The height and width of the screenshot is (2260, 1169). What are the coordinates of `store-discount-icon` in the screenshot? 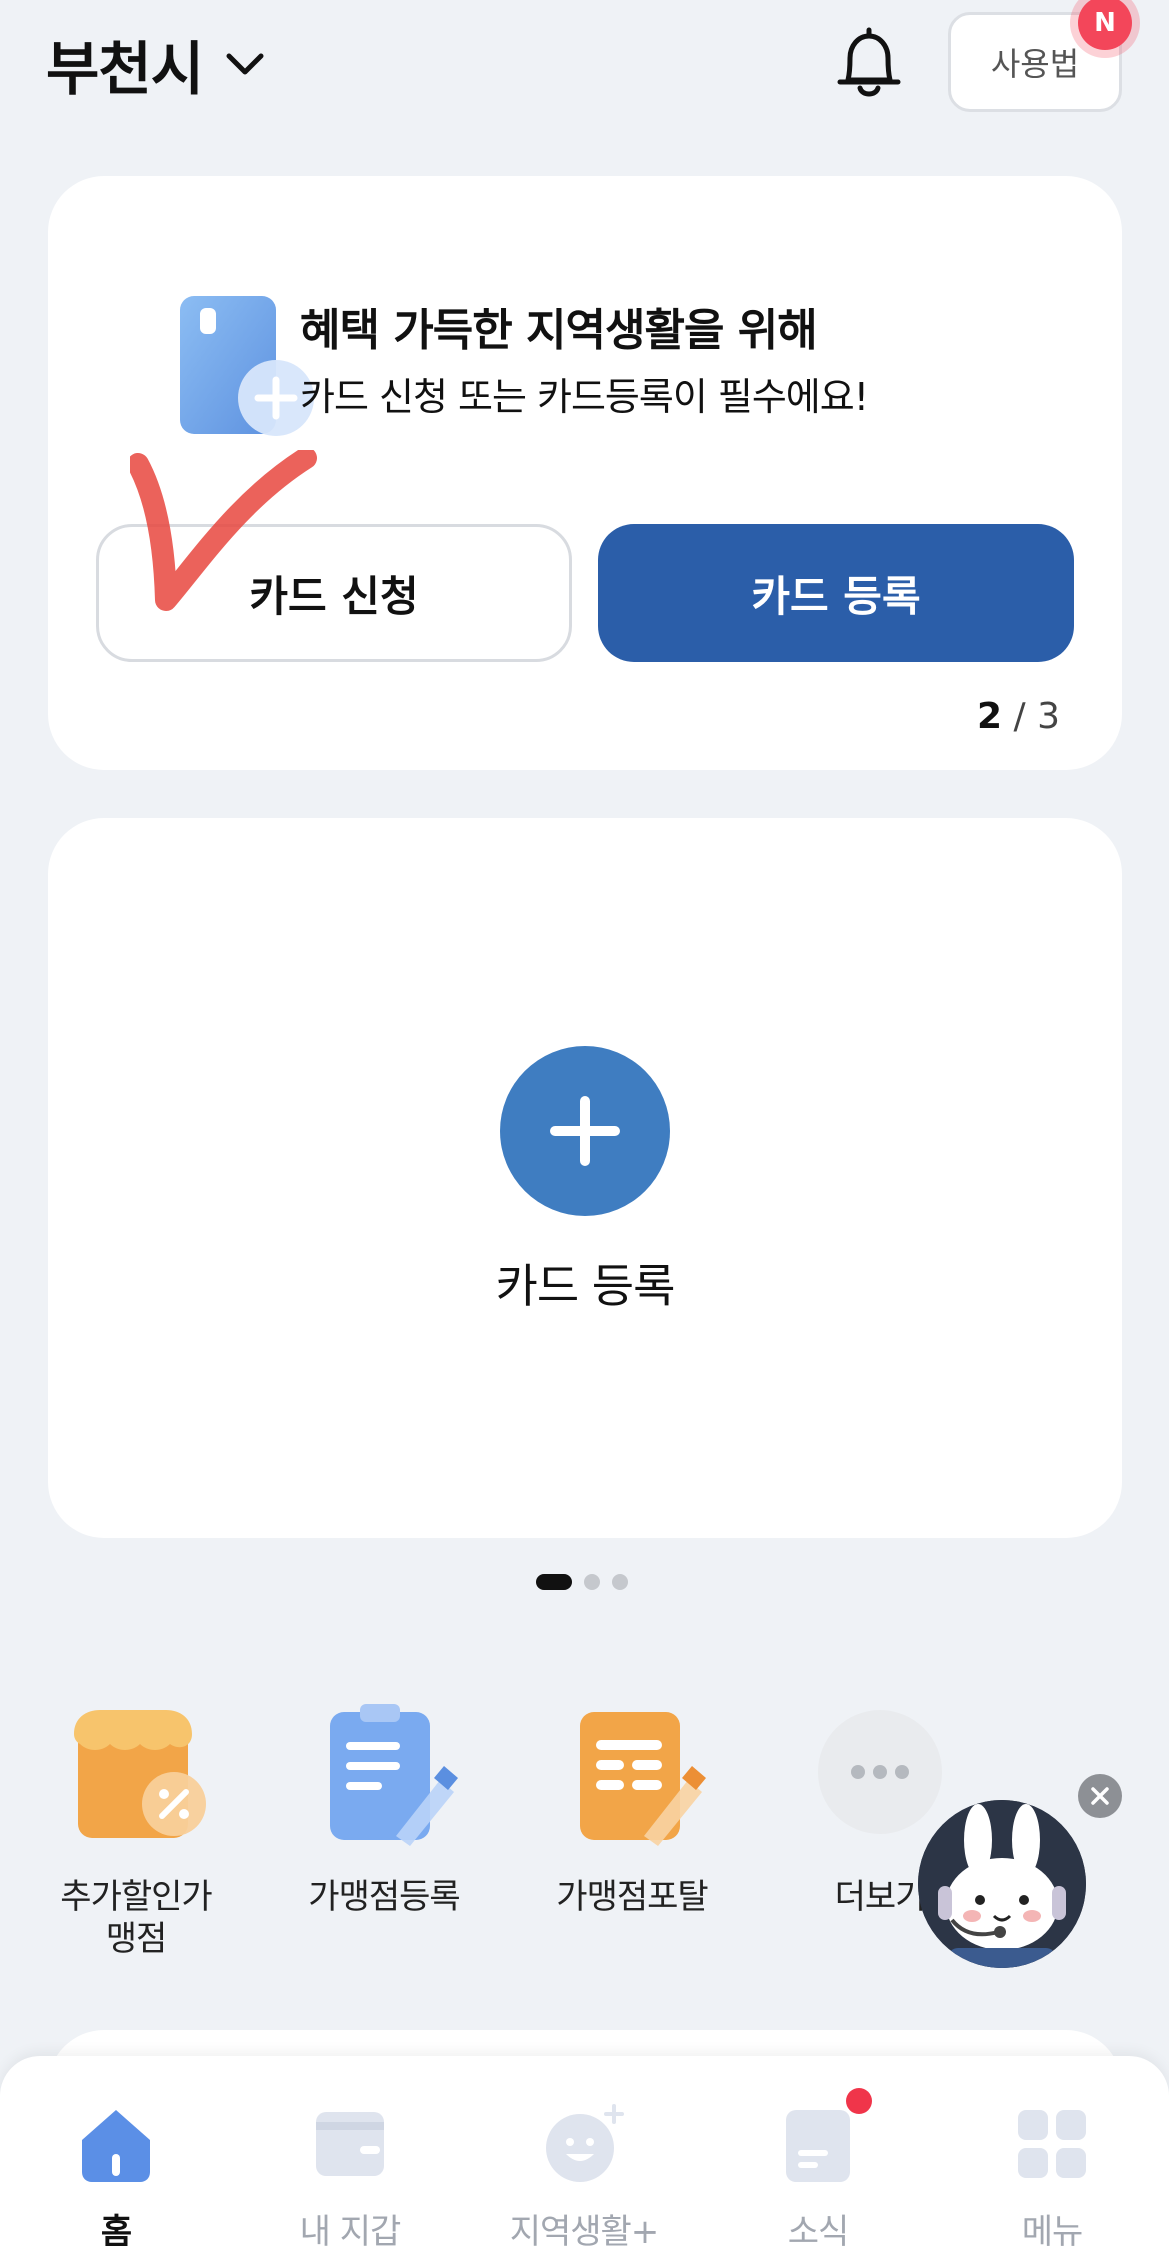 It's located at (140, 1774).